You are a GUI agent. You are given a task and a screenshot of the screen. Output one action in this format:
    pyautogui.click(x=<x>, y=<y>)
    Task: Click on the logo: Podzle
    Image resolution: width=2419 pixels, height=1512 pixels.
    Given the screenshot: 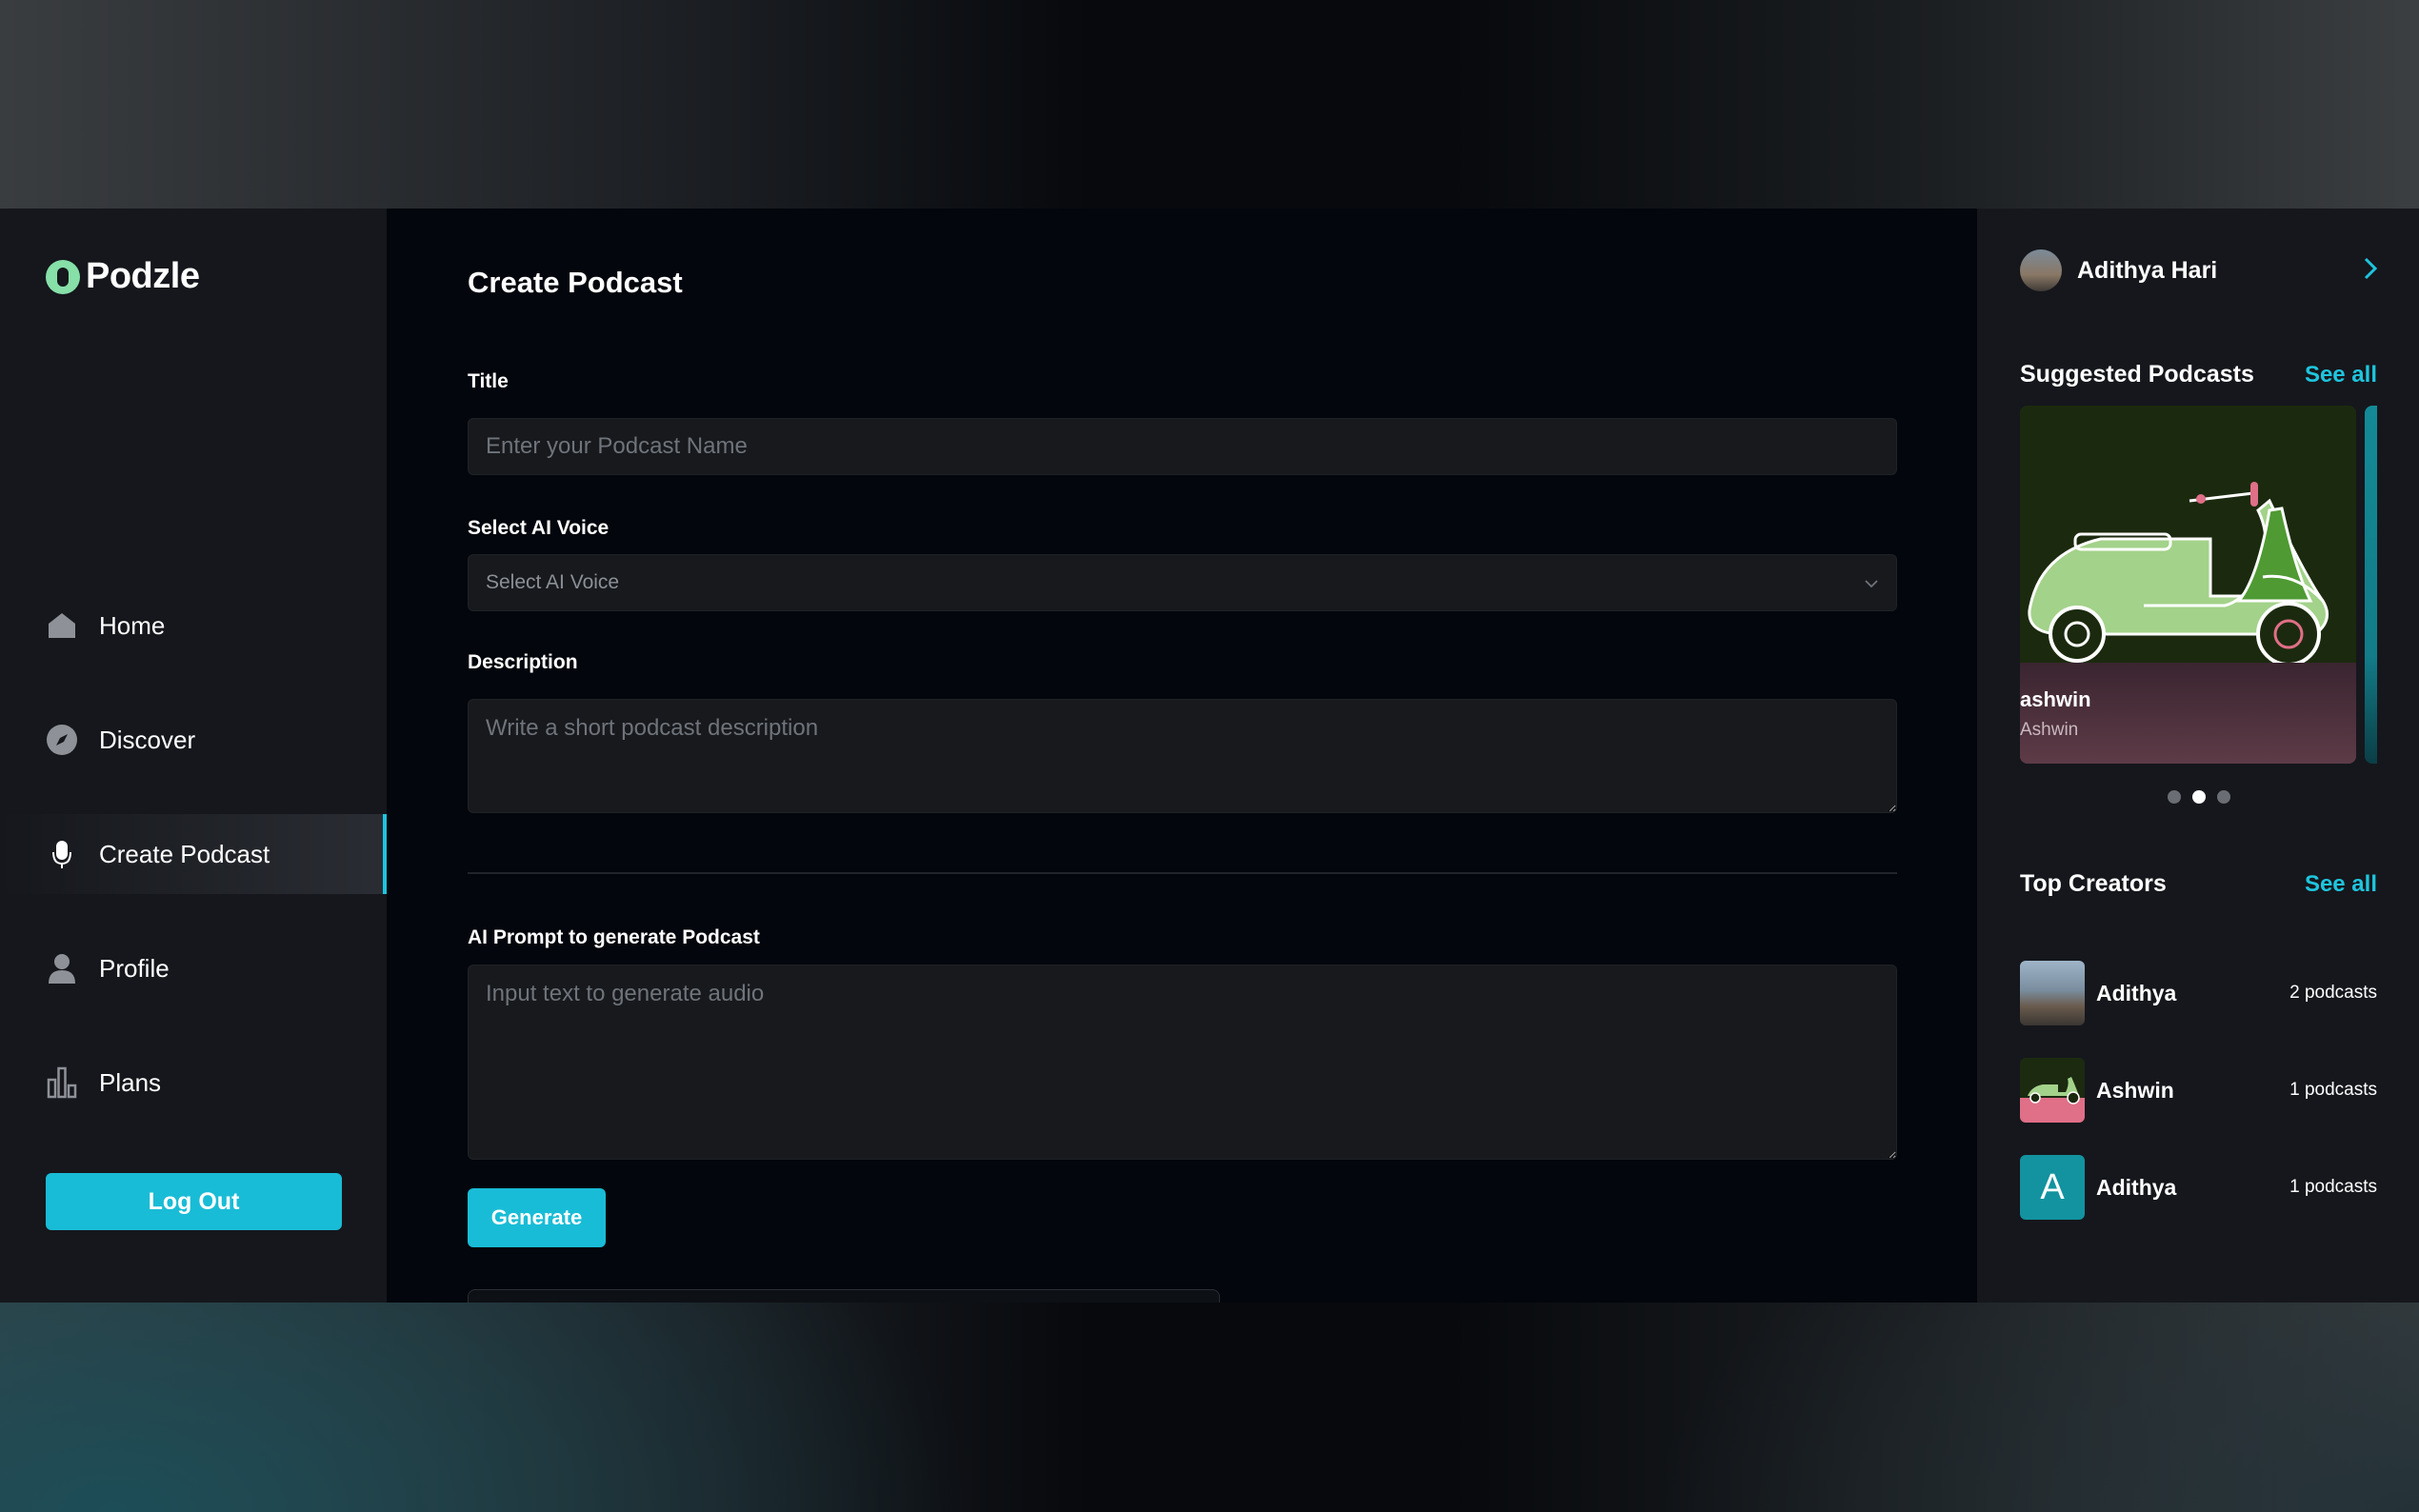 What is the action you would take?
    pyautogui.click(x=123, y=276)
    